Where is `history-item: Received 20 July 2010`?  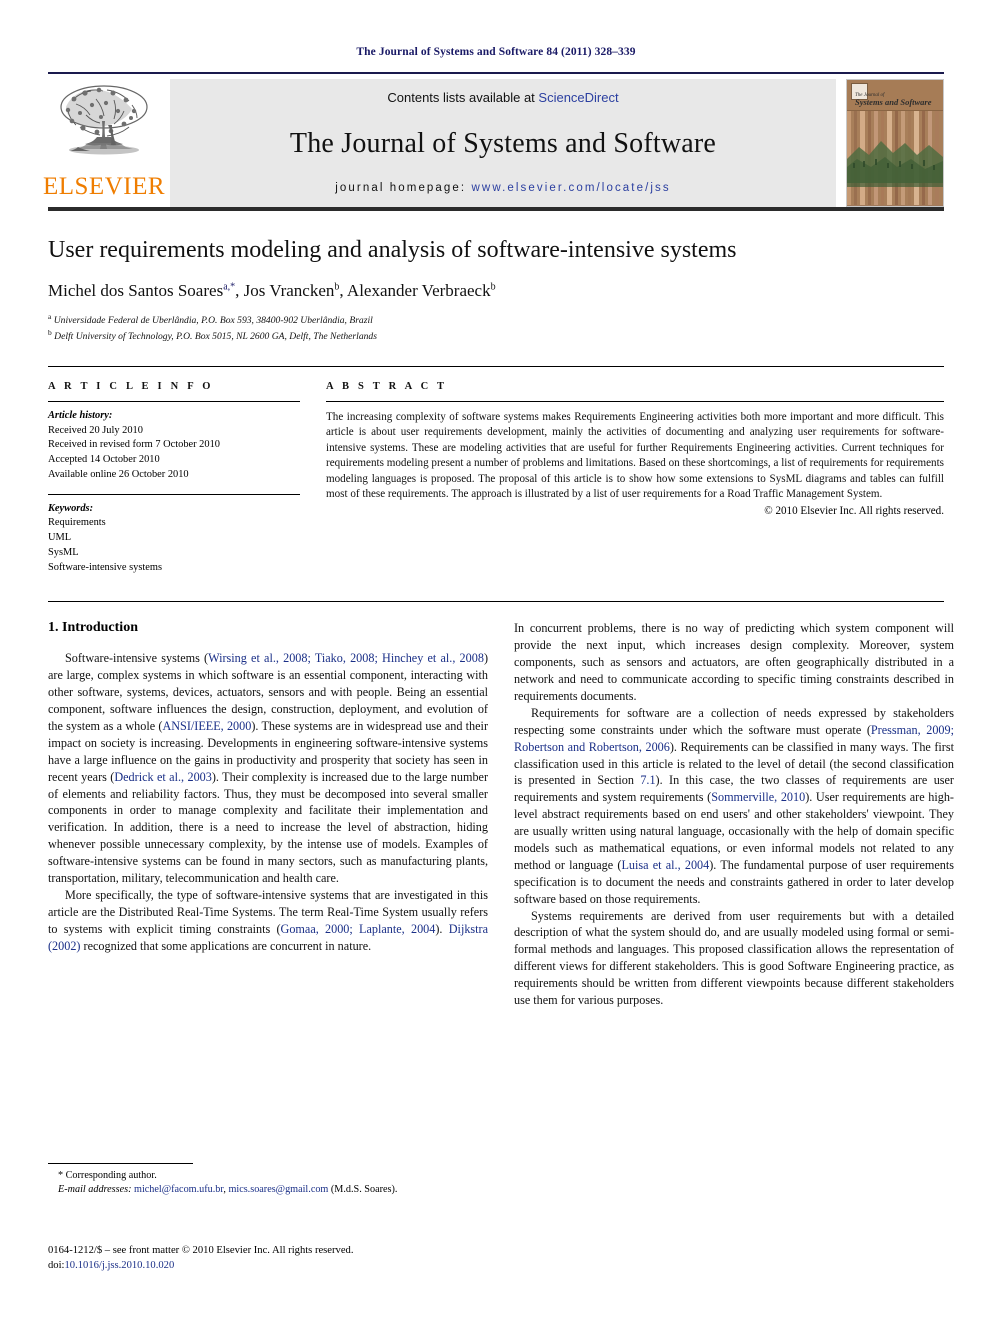 history-item: Received 20 July 2010 is located at coordinates (95, 430).